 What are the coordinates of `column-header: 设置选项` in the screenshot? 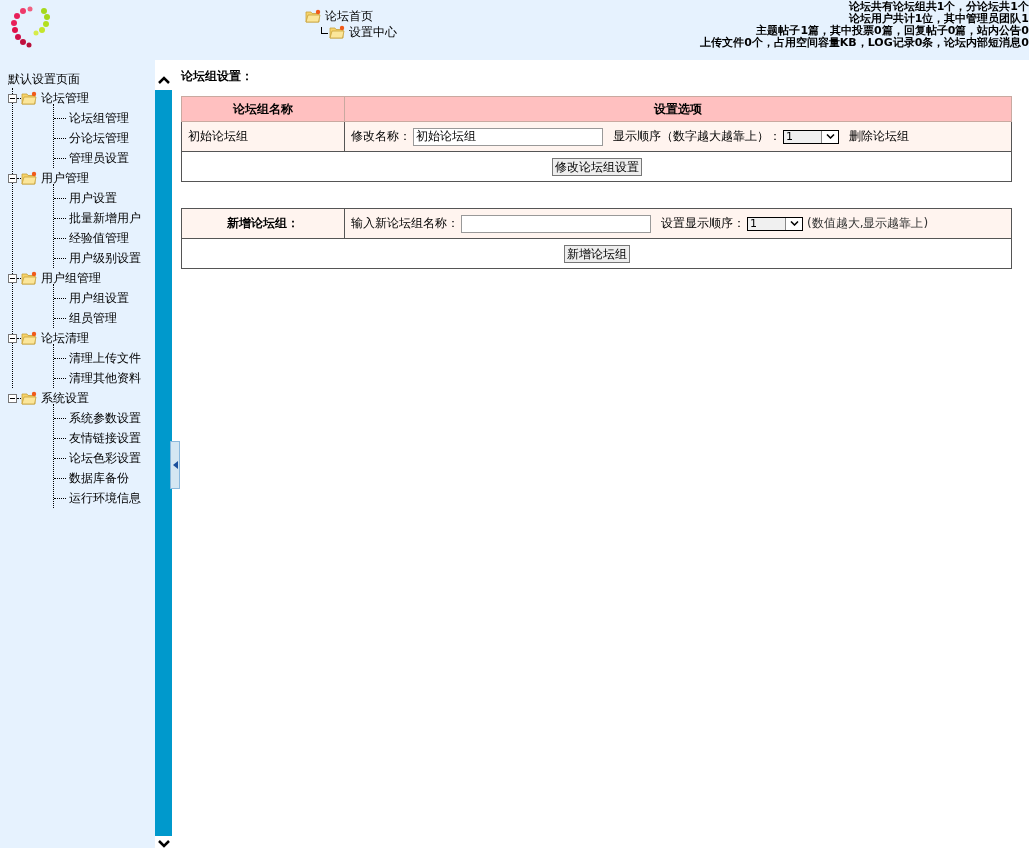 It's located at (678, 109).